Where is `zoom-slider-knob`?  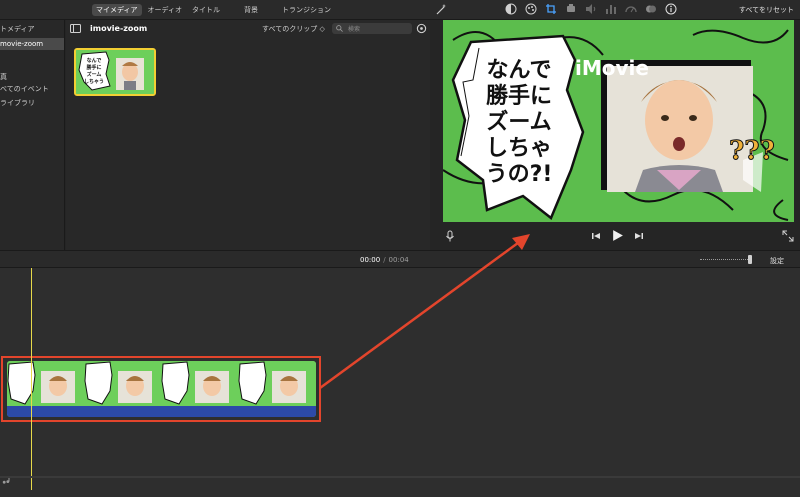 zoom-slider-knob is located at coordinates (750, 259).